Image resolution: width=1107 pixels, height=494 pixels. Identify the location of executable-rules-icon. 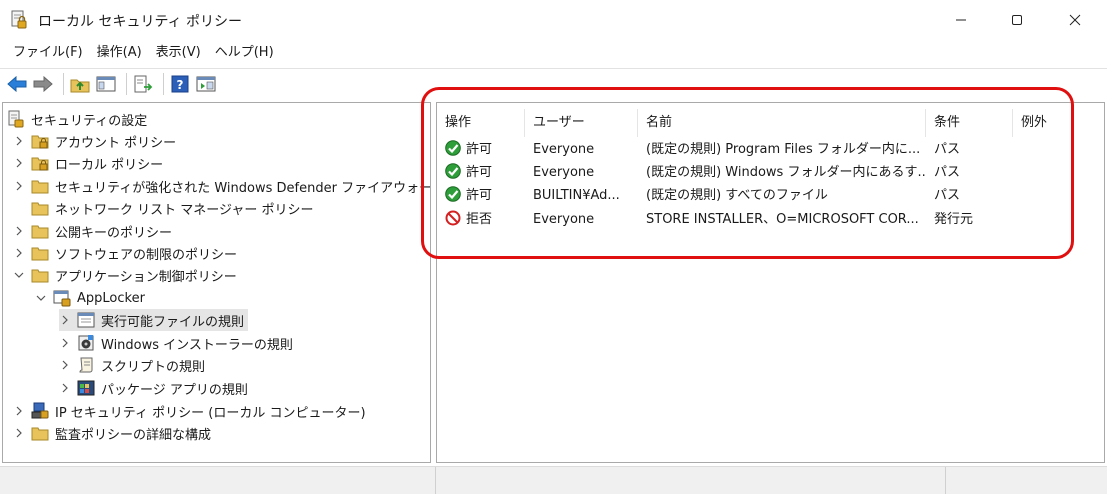
(86, 320).